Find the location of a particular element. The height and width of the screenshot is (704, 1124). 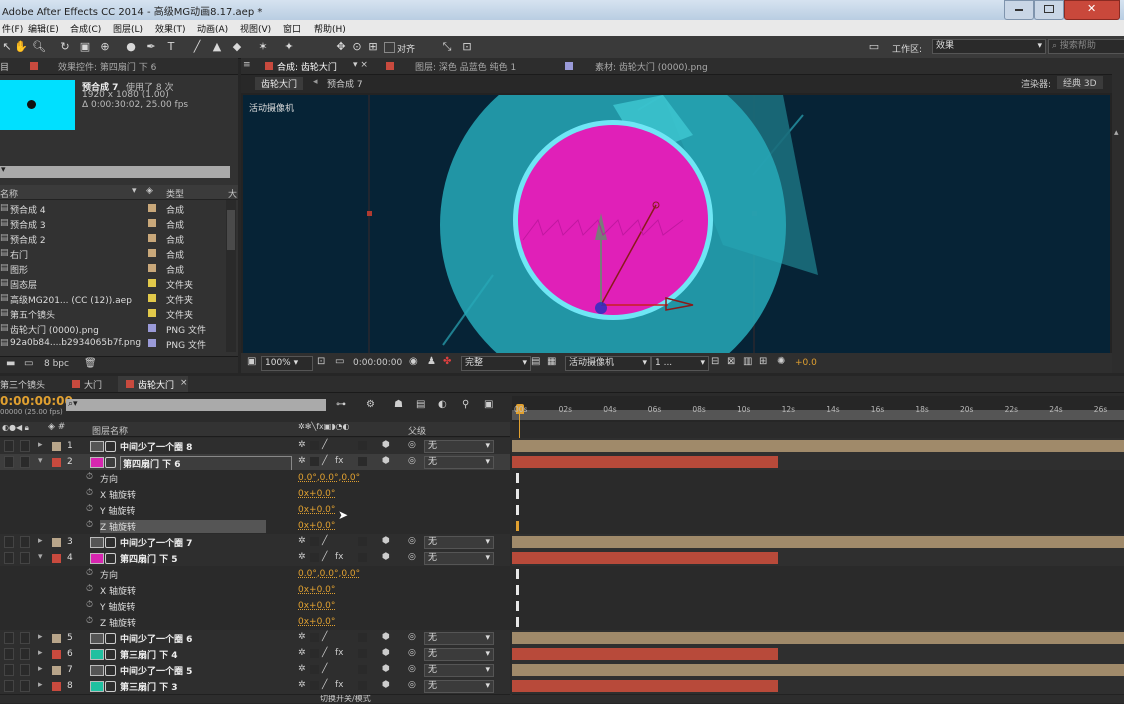

layer-row: ▸ 5 中间少了一个圈 6 ✲ ╱ ⬢ ◎ 无 ▾ is located at coordinates (255, 638).